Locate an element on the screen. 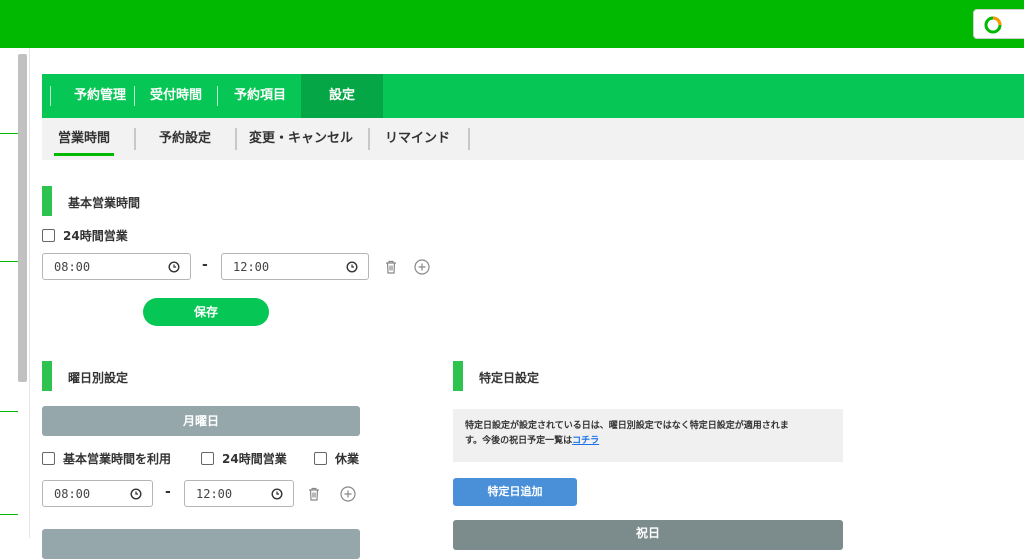  top-right-button is located at coordinates (998, 24).